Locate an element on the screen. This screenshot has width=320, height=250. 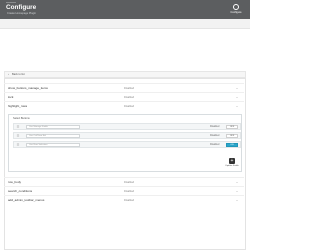
panel-title: Select Buttons is located at coordinates (21, 118).